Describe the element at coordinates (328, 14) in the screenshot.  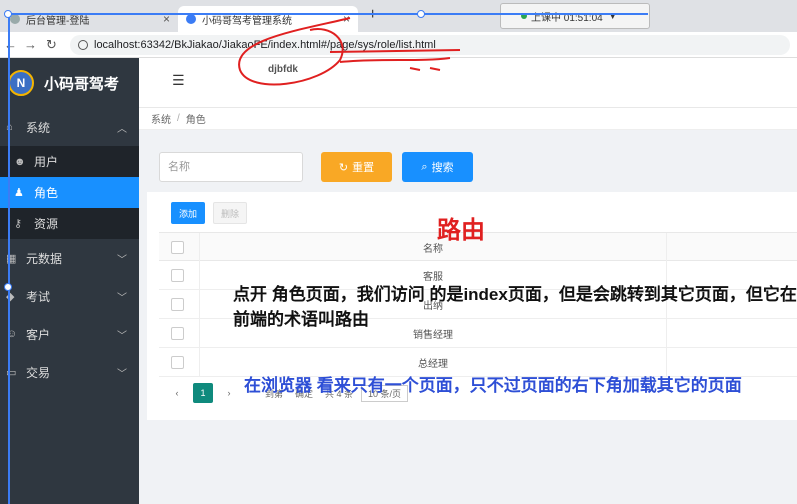
I see `selection-guide-horizontal` at that location.